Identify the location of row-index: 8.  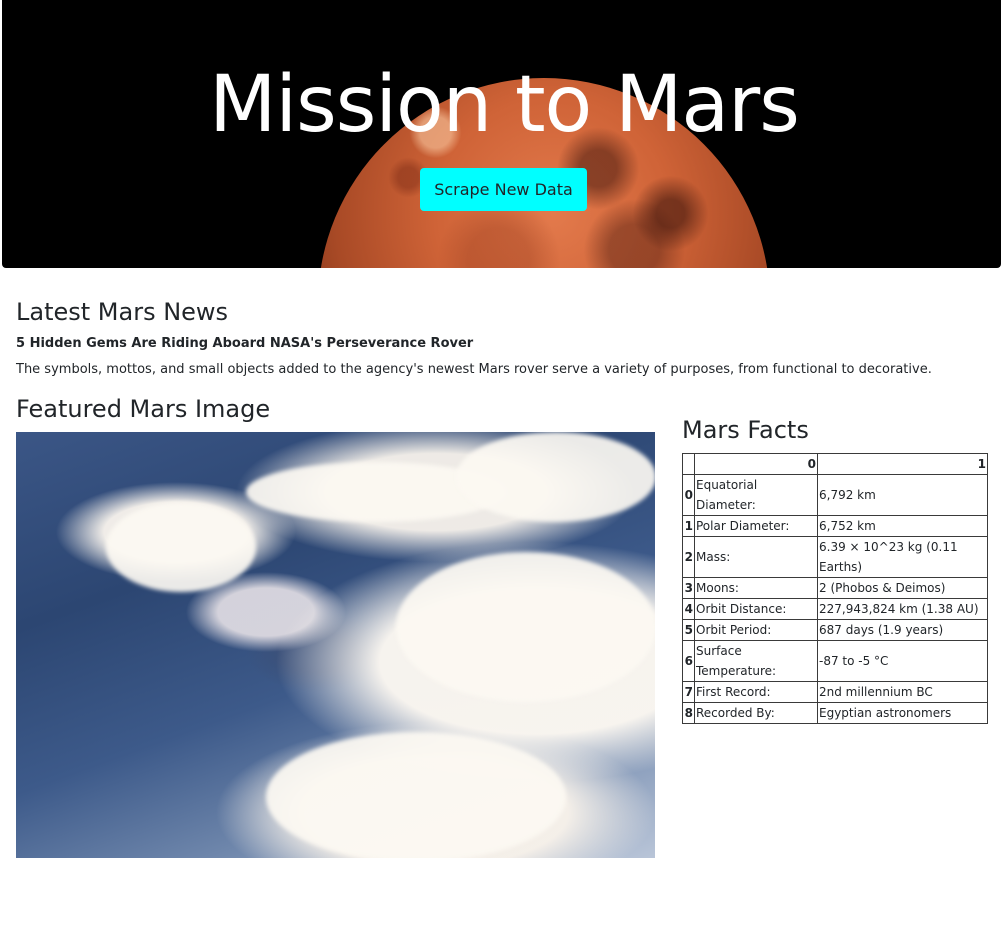
(688, 713).